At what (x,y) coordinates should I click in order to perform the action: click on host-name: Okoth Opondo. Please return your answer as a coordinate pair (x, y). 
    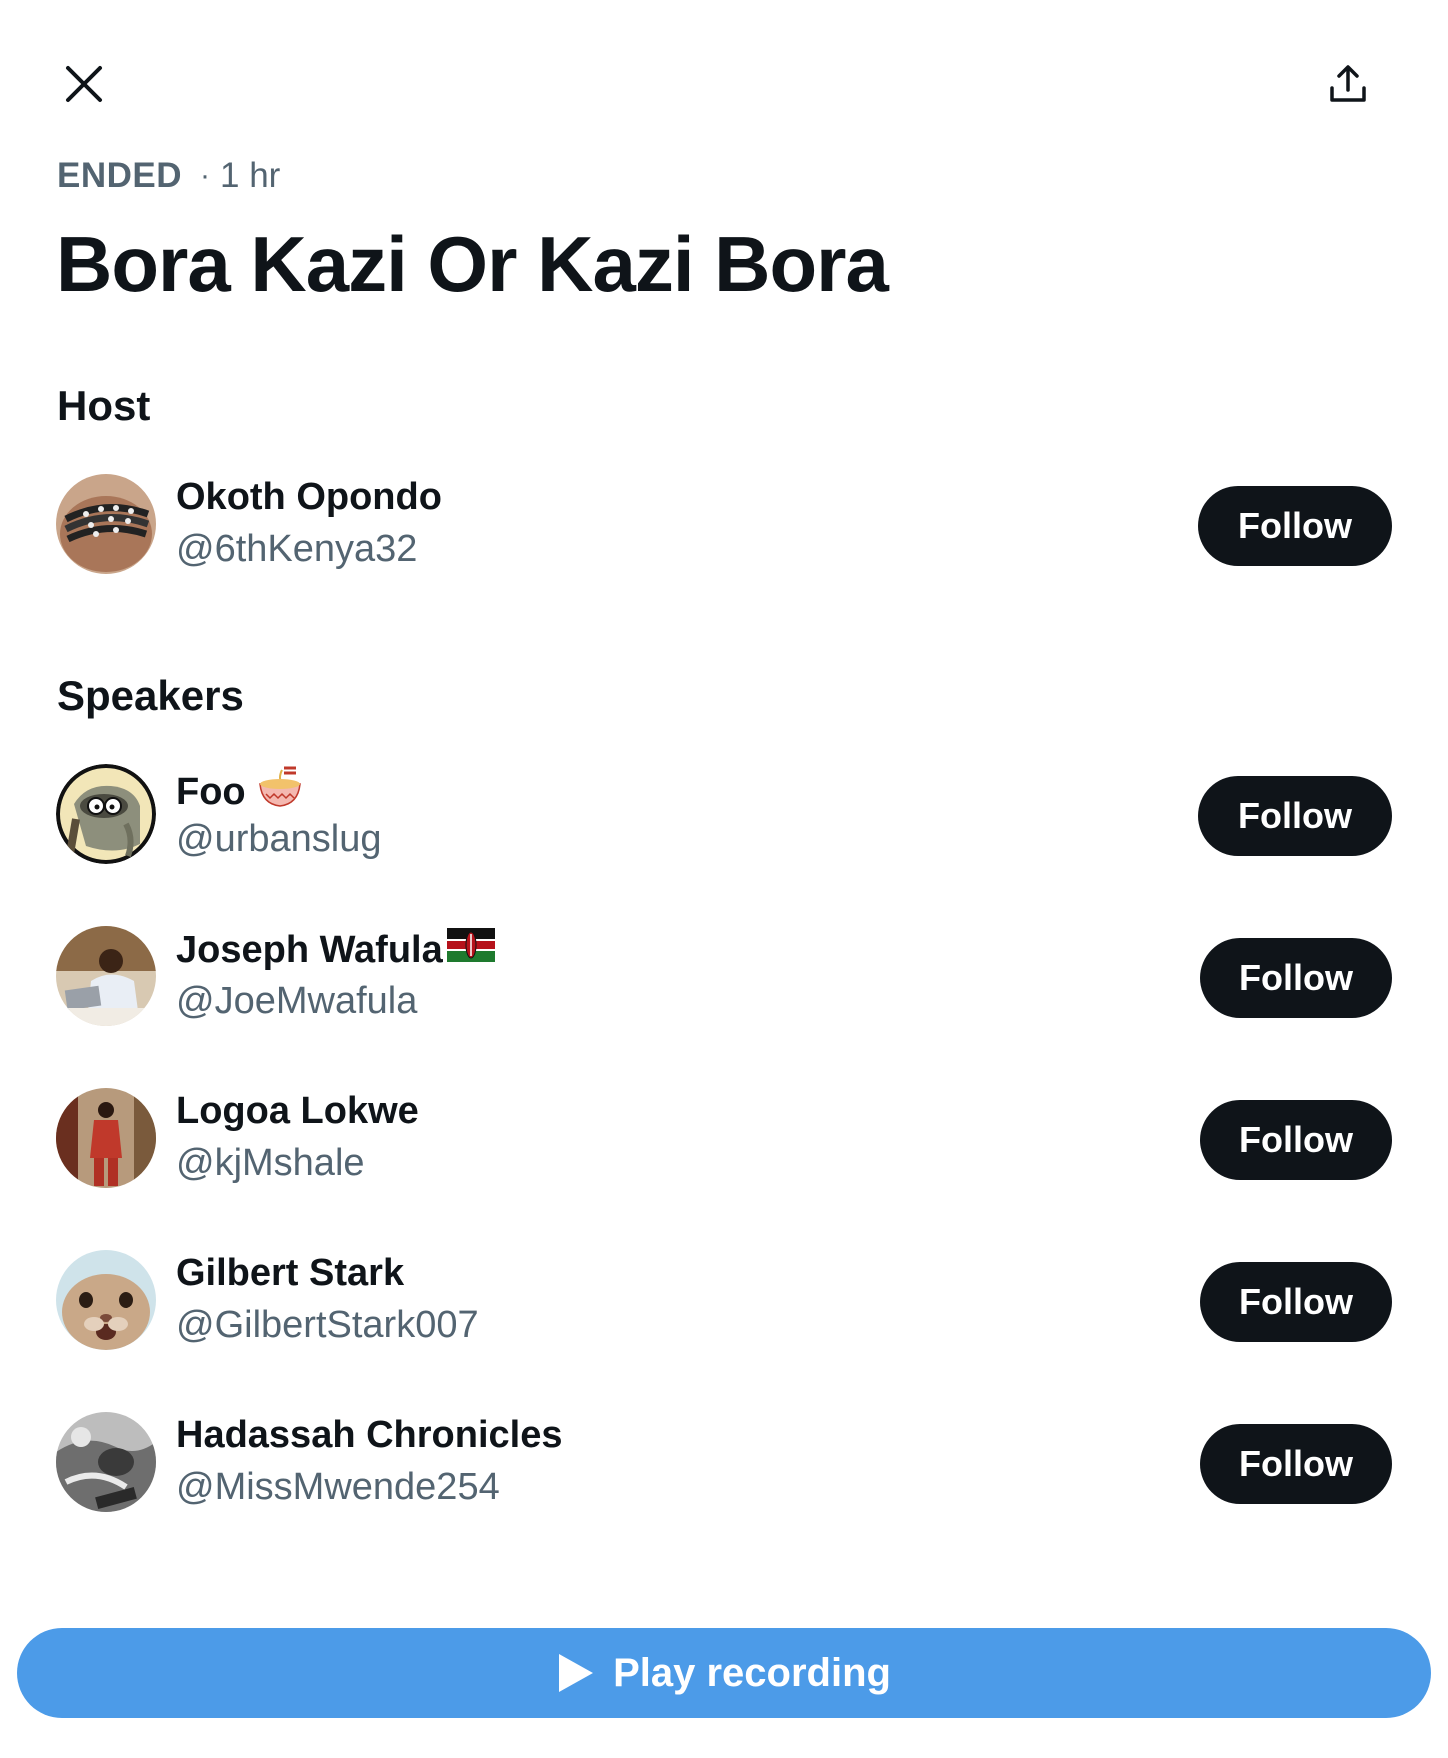
    Looking at the image, I should click on (309, 497).